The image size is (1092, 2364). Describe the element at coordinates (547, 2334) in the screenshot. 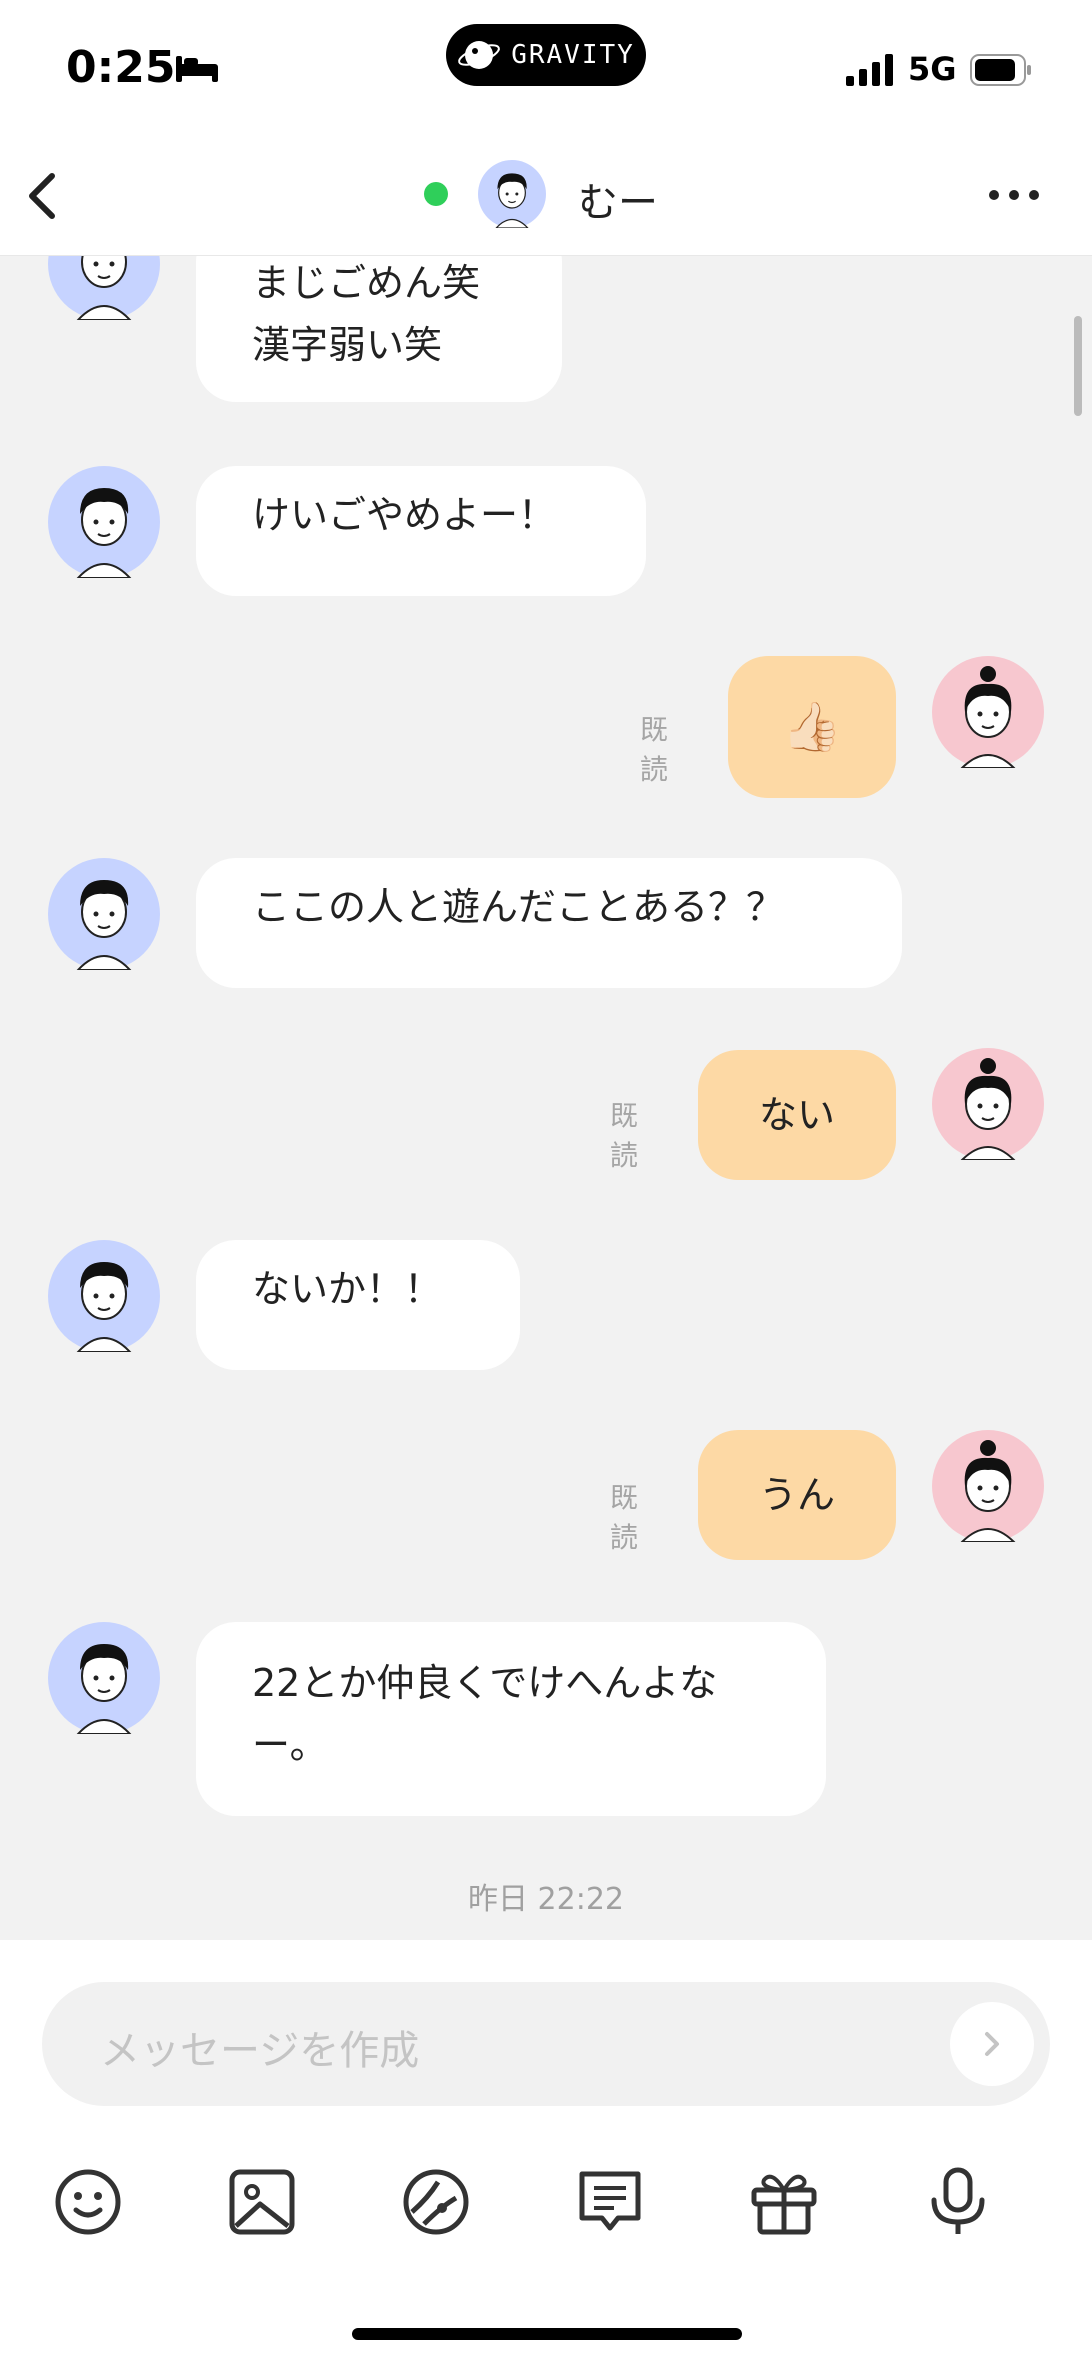

I see `home-indicator` at that location.